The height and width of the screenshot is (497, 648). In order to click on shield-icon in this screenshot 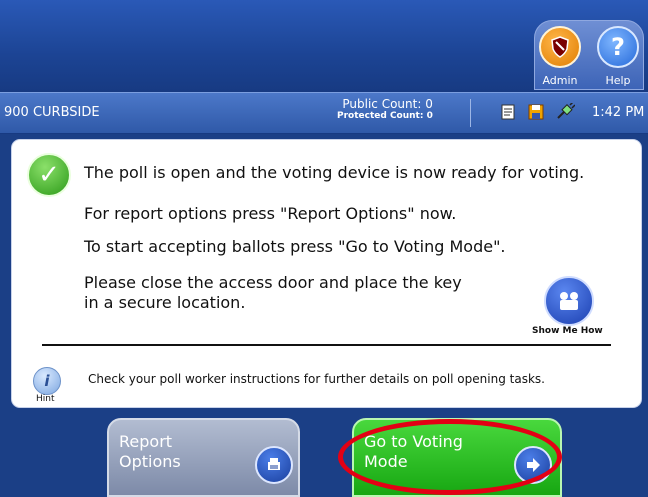, I will do `click(560, 47)`.